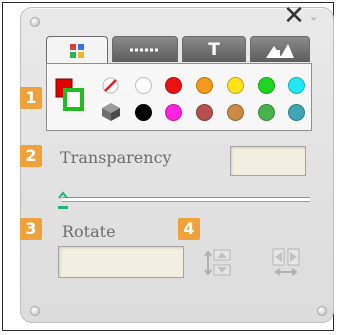  Describe the element at coordinates (116, 157) in the screenshot. I see `transparency-label: Transparency` at that location.